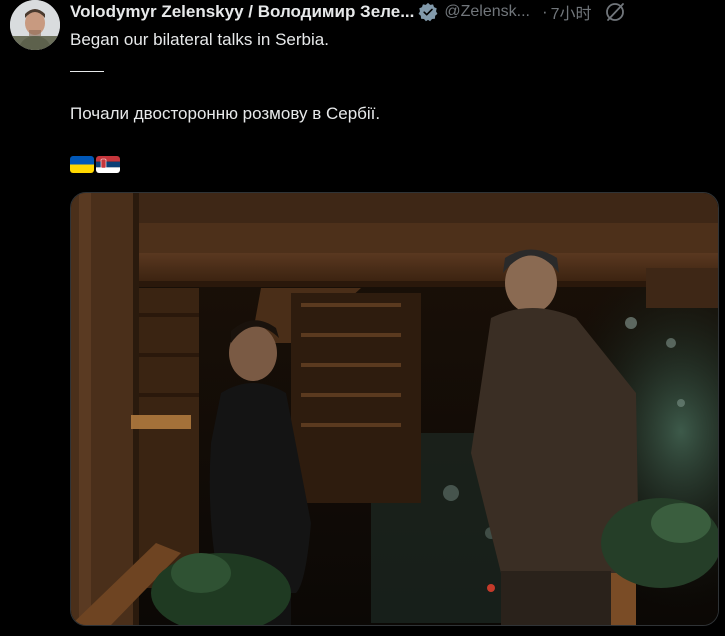  What do you see at coordinates (87, 71) in the screenshot?
I see `text-divider` at bounding box center [87, 71].